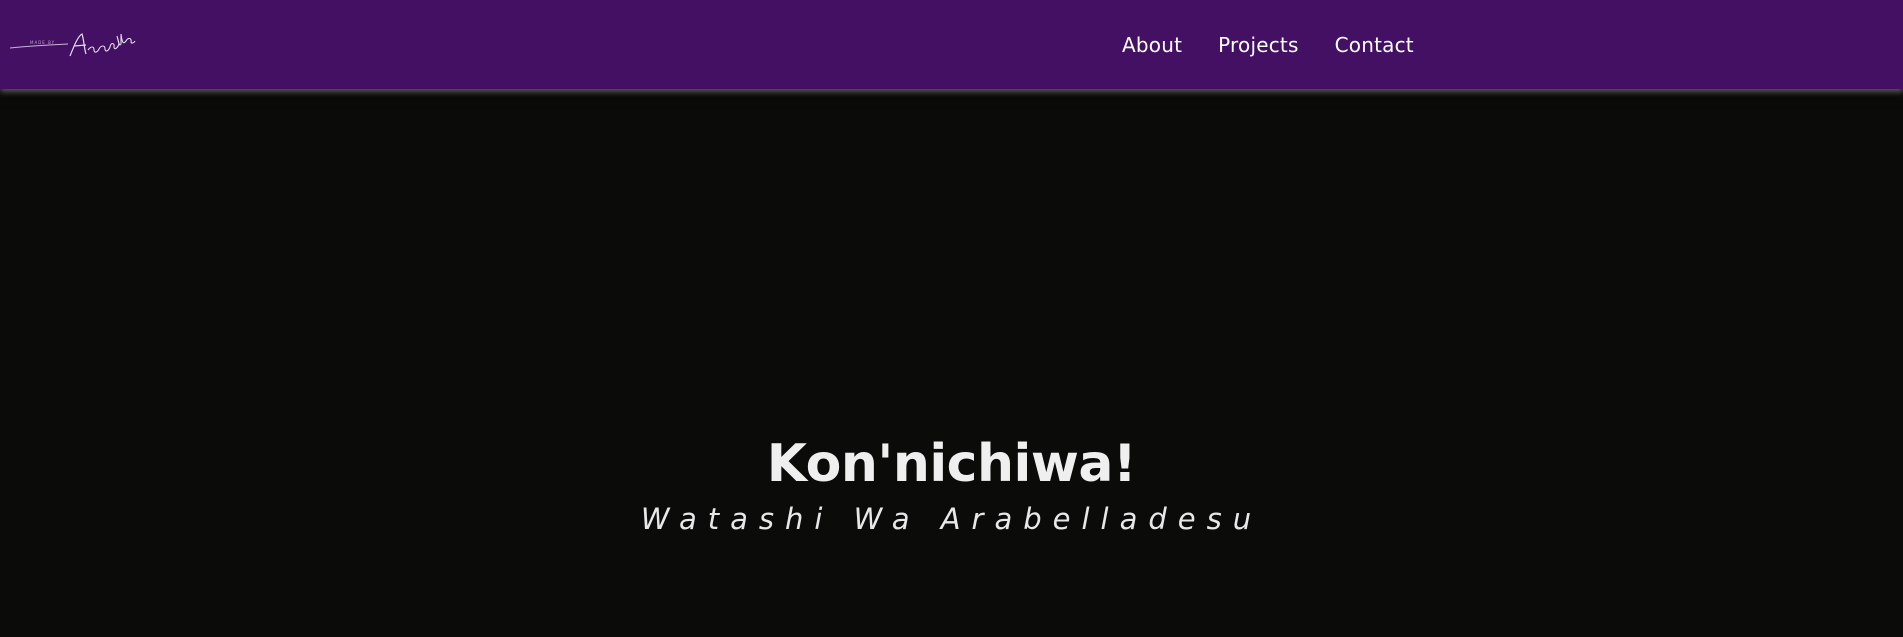 The image size is (1903, 637). What do you see at coordinates (1258, 45) in the screenshot?
I see `nav-link-projects: Projects` at bounding box center [1258, 45].